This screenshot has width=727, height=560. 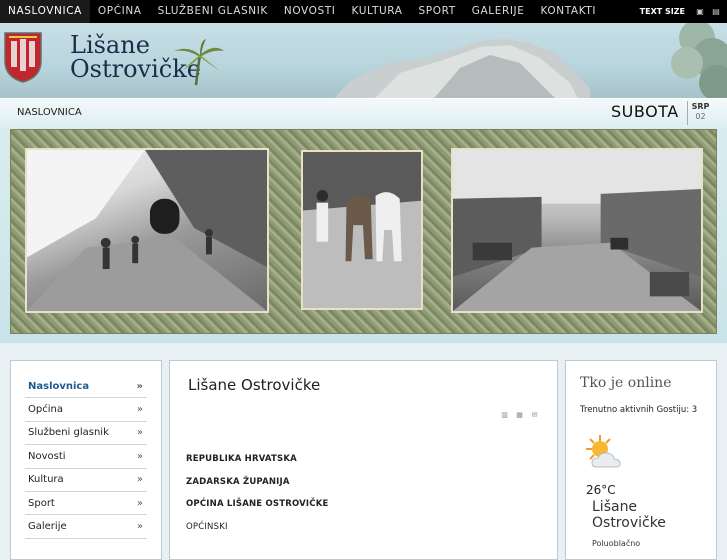 What do you see at coordinates (504, 415) in the screenshot?
I see `pdf-icon: ▥` at bounding box center [504, 415].